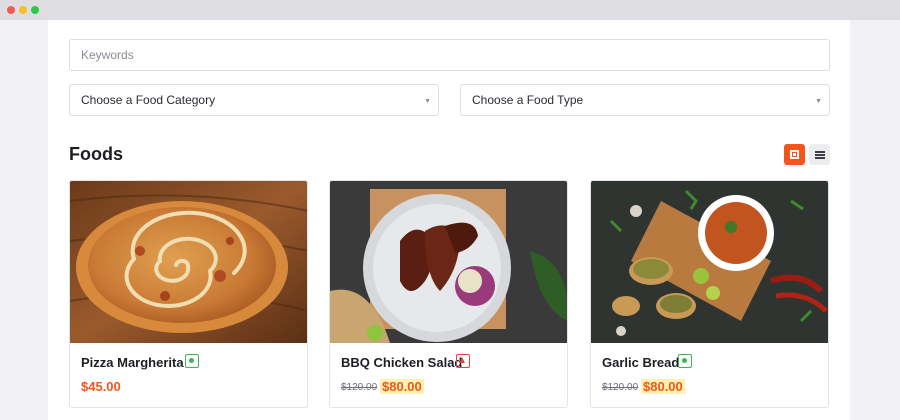  What do you see at coordinates (35, 10) in the screenshot?
I see `maximize-window-dot` at bounding box center [35, 10].